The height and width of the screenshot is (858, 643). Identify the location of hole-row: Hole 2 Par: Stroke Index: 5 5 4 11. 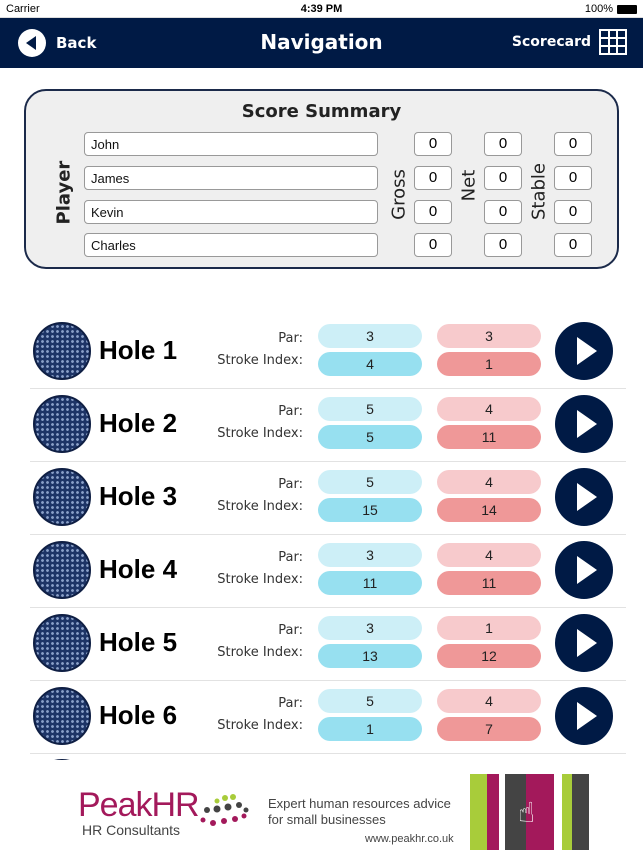
(328, 425).